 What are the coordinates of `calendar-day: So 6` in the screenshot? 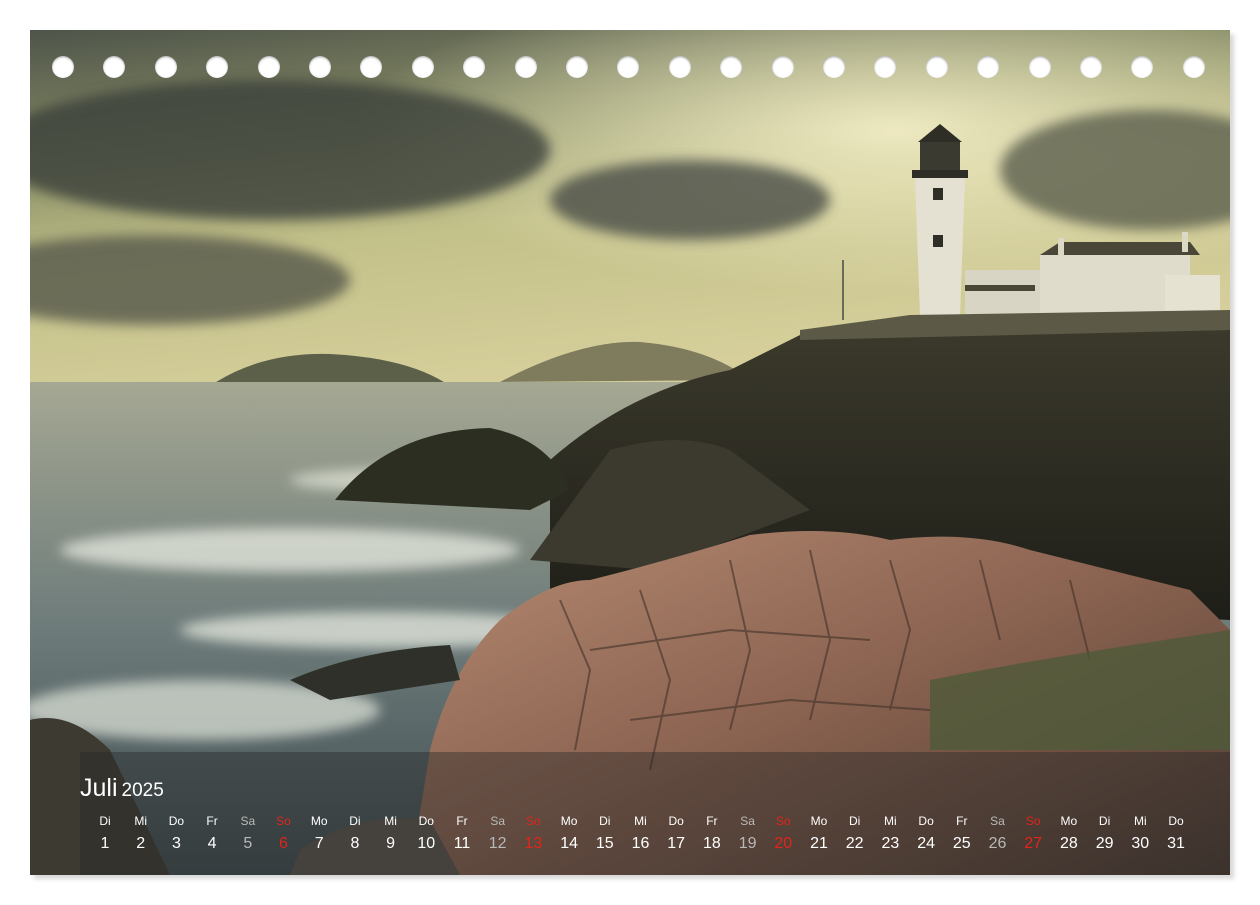 It's located at (284, 835).